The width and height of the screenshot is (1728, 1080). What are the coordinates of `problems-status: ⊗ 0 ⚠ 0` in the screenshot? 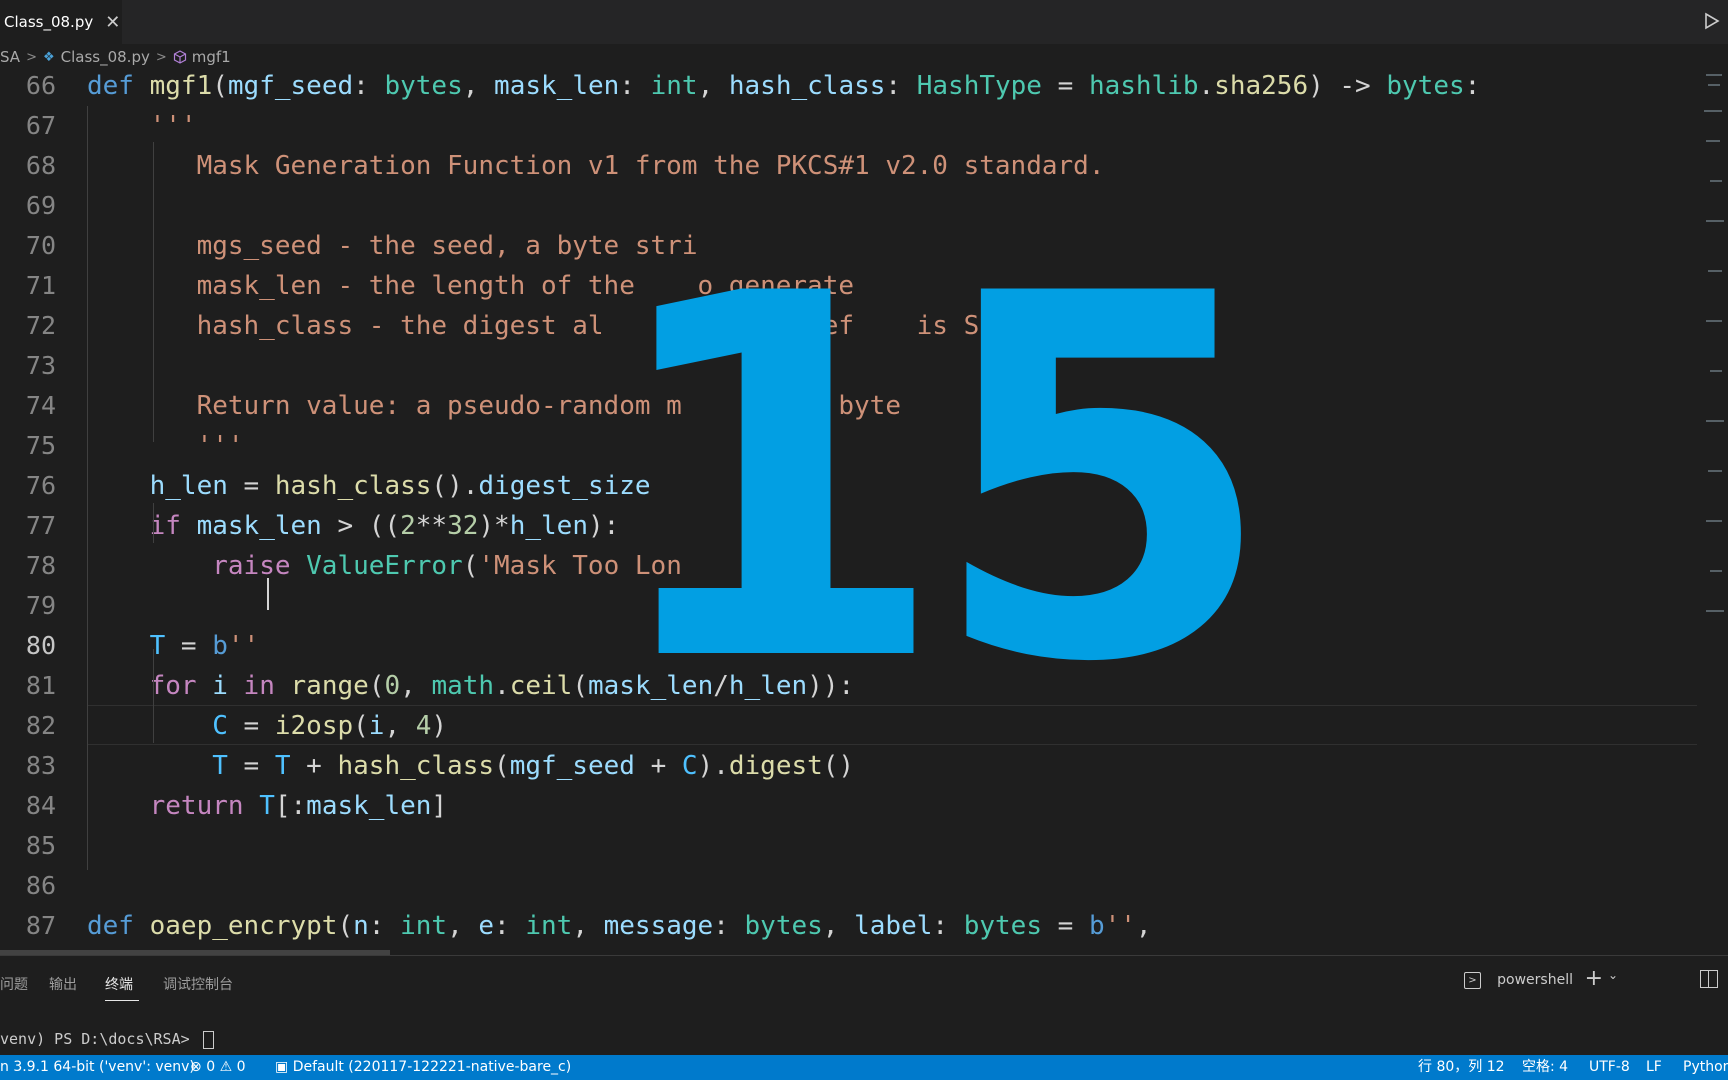 It's located at (218, 1067).